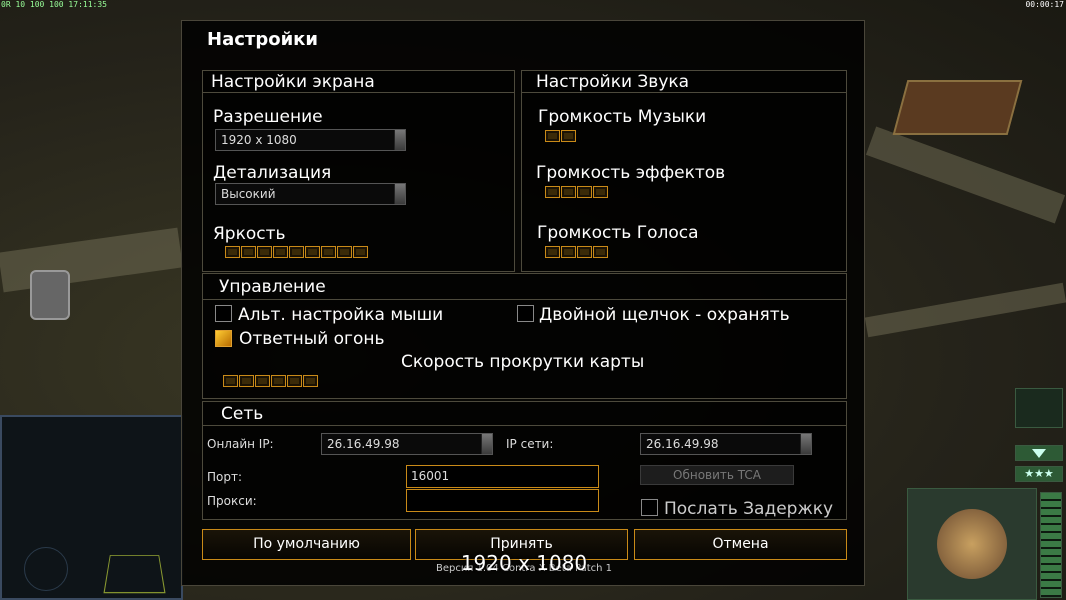 The image size is (1066, 600). What do you see at coordinates (249, 234) in the screenshot?
I see `brightness-label: Яркость` at bounding box center [249, 234].